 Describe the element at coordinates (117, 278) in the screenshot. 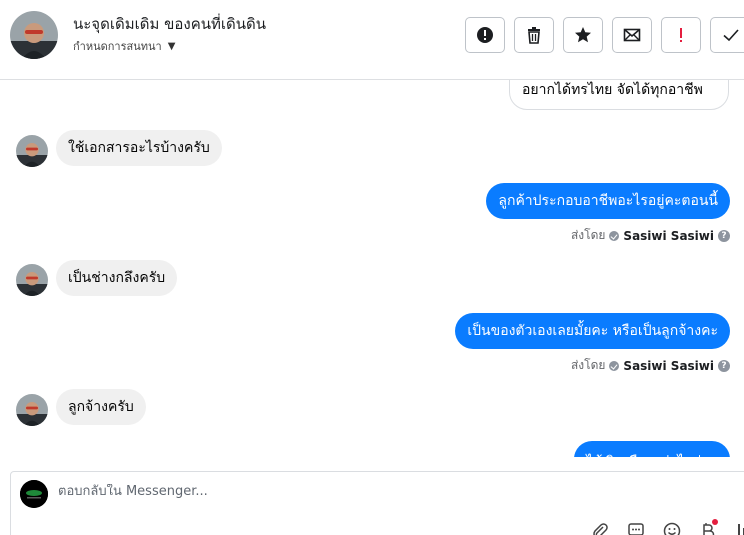

I see `message-bubble-incoming: เป็นช่างกลึงครับ` at that location.